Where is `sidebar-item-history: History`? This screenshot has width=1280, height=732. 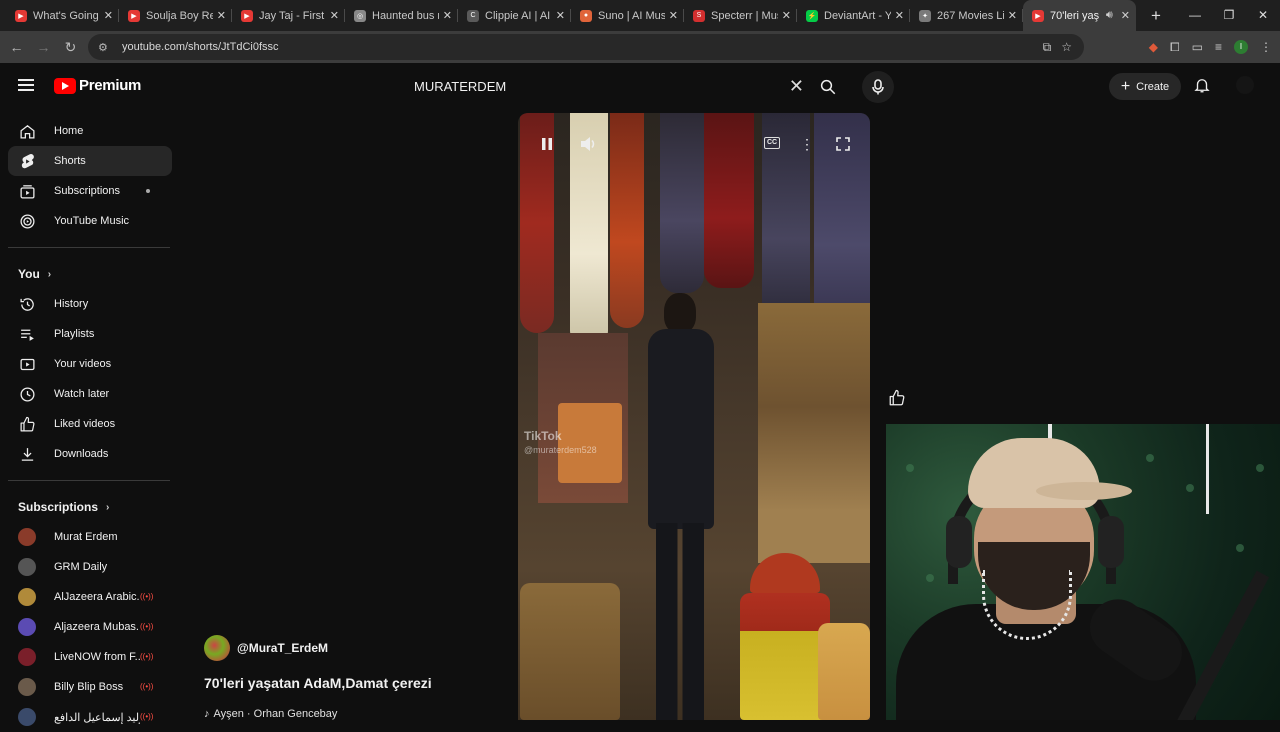 sidebar-item-history: History is located at coordinates (90, 304).